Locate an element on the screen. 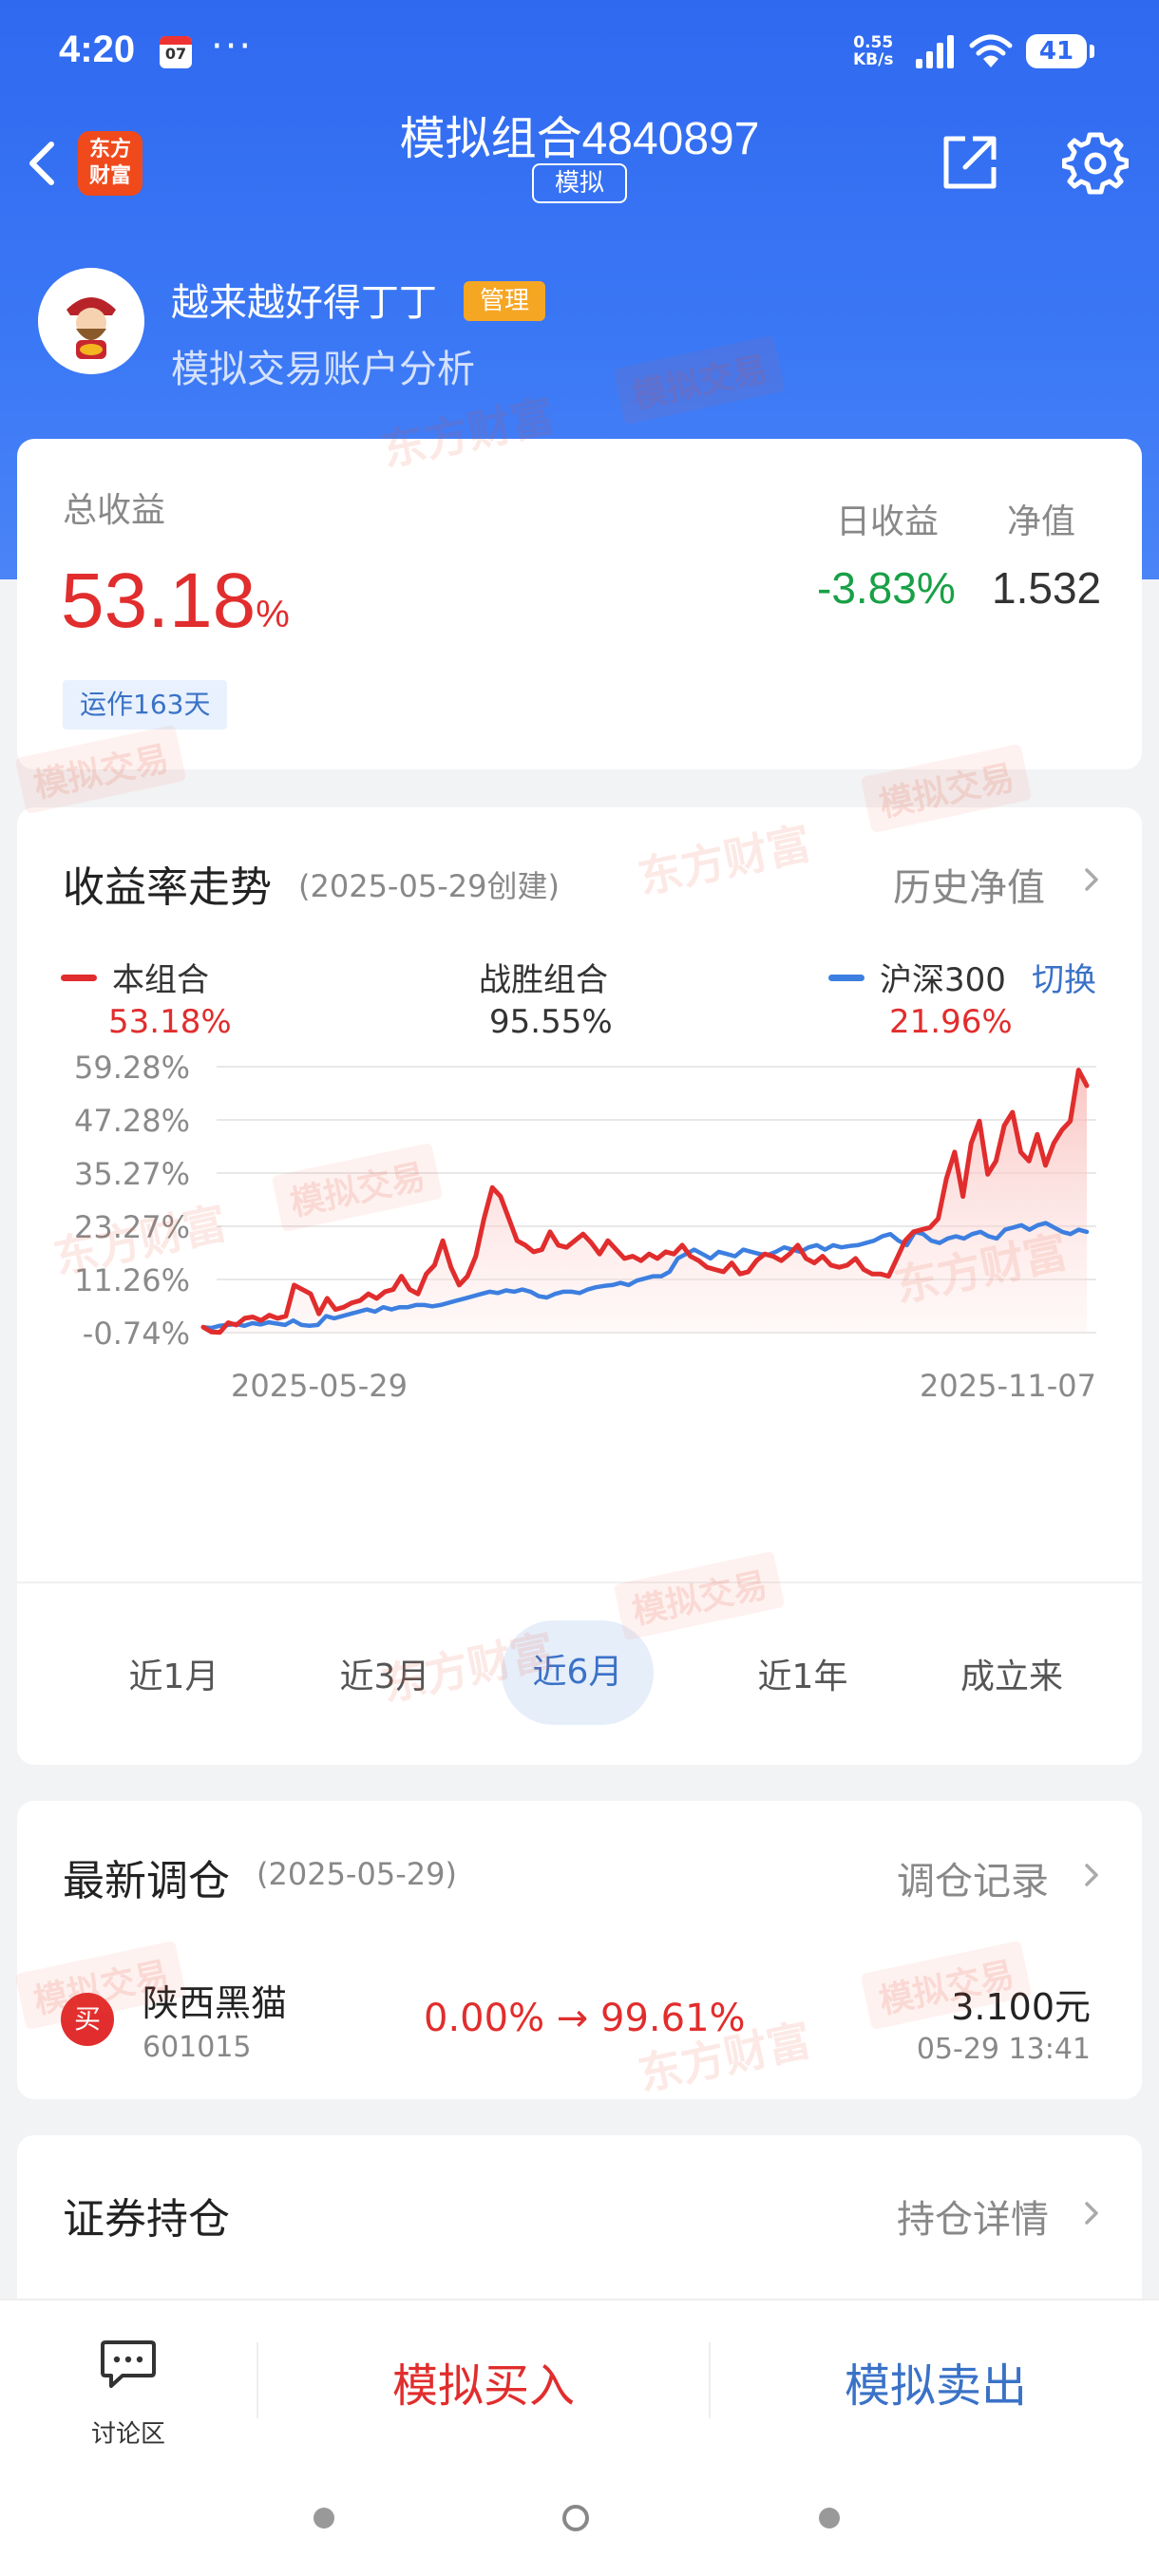  legend-beat-value: 95.55% is located at coordinates (551, 1022).